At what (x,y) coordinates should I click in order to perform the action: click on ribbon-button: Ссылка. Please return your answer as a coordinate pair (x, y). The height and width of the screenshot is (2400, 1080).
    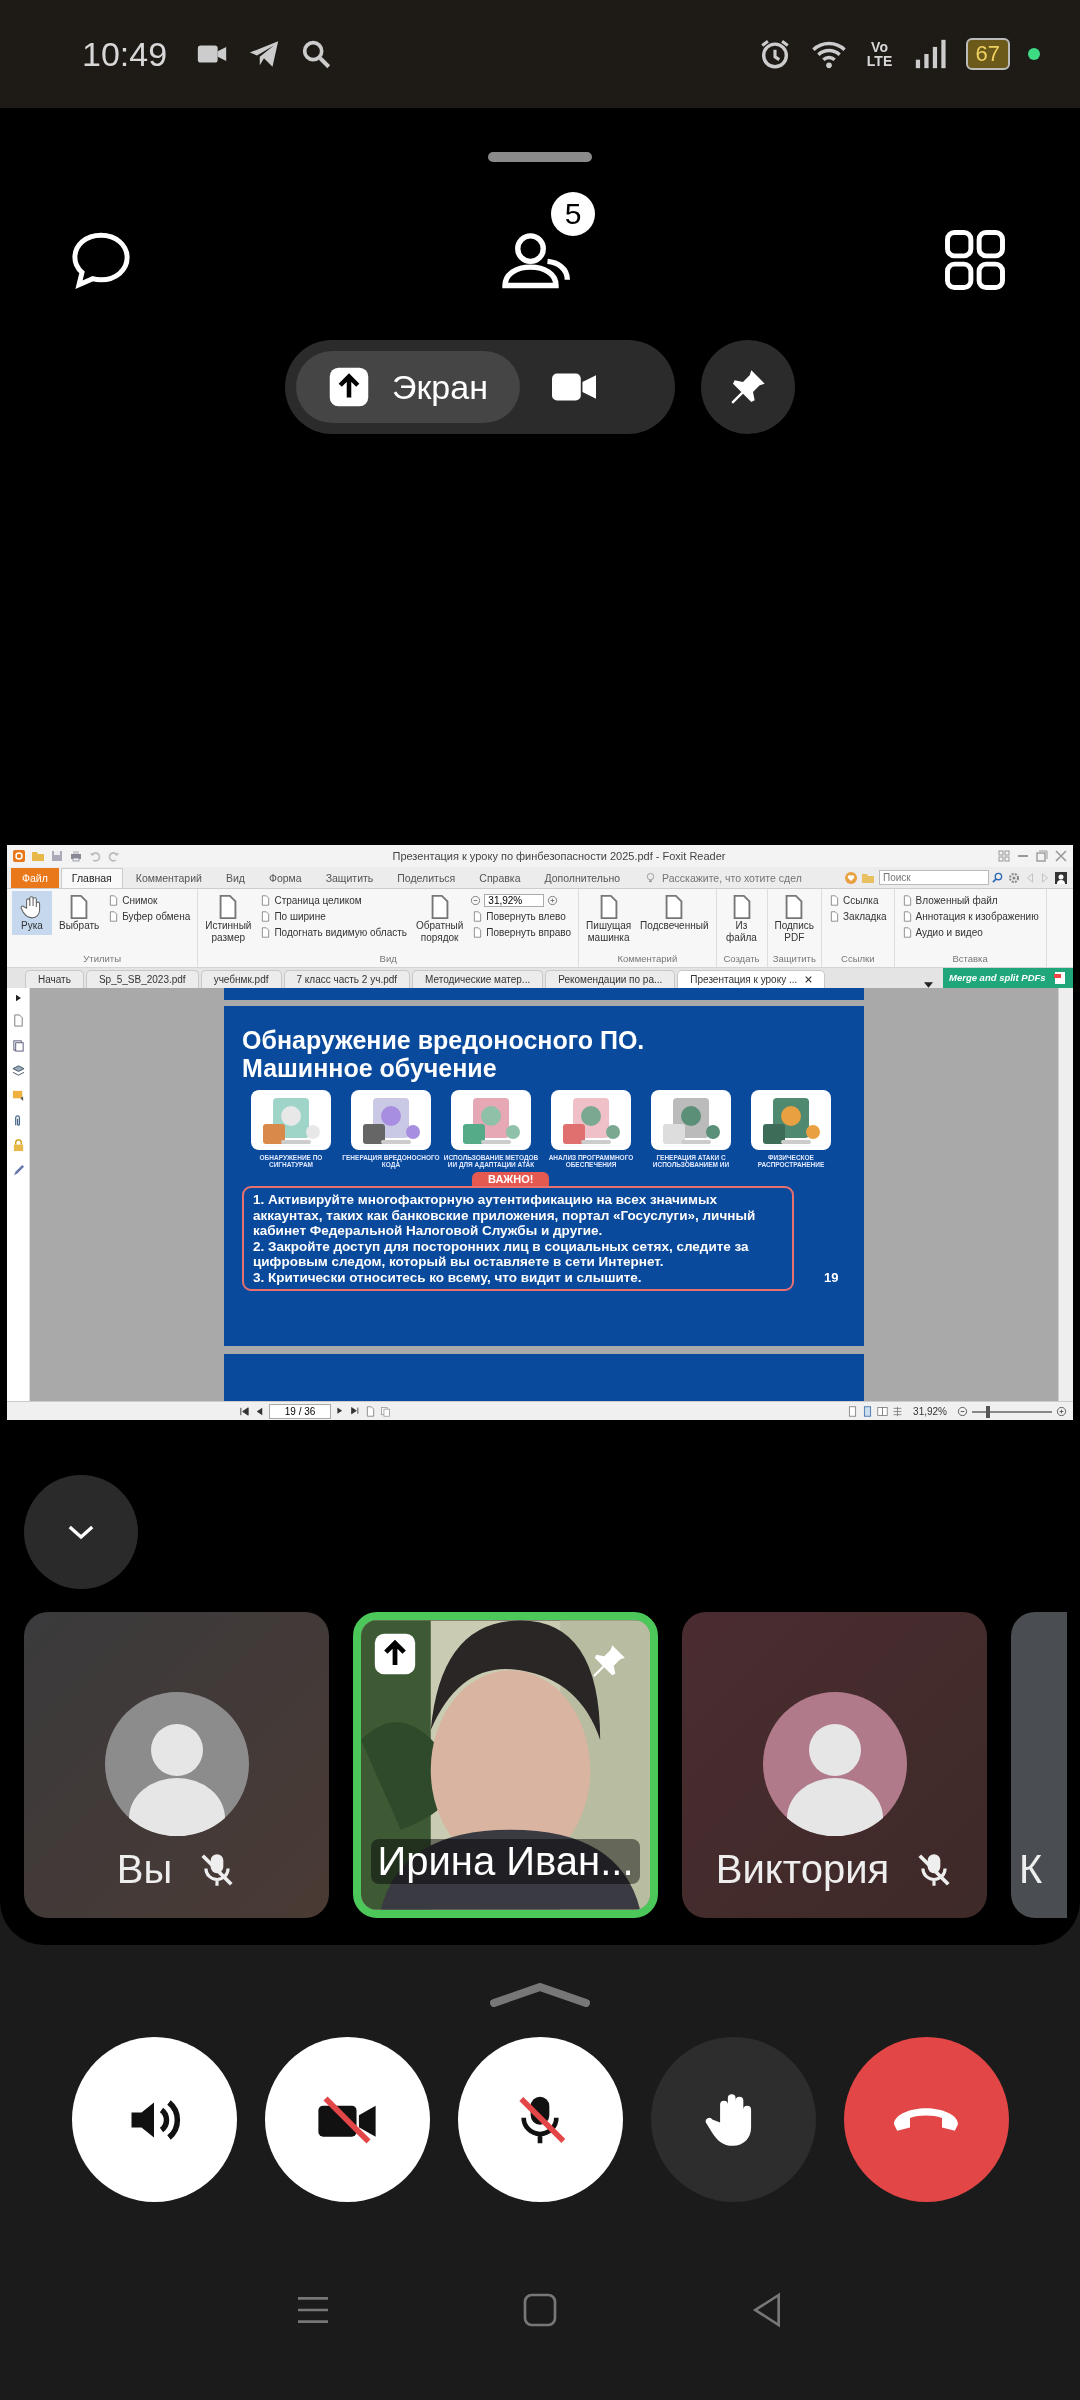
    Looking at the image, I should click on (858, 900).